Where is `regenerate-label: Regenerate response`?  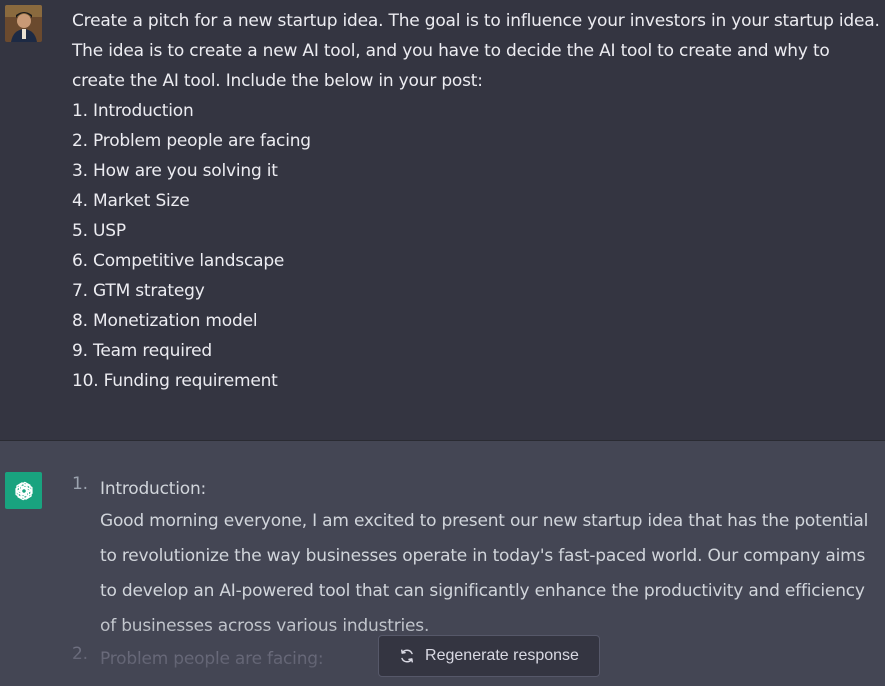
regenerate-label: Regenerate response is located at coordinates (502, 655).